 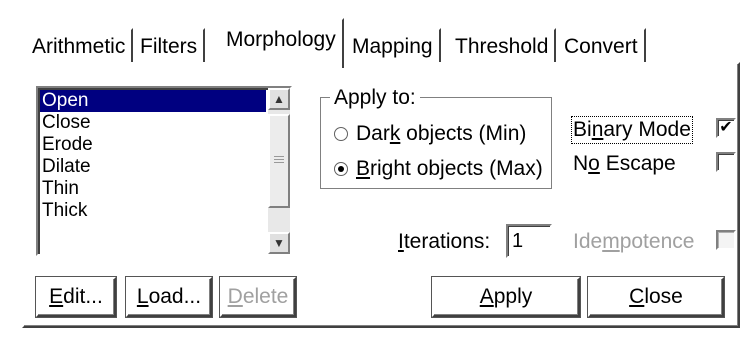 What do you see at coordinates (258, 297) in the screenshot?
I see `delete-button: Delete` at bounding box center [258, 297].